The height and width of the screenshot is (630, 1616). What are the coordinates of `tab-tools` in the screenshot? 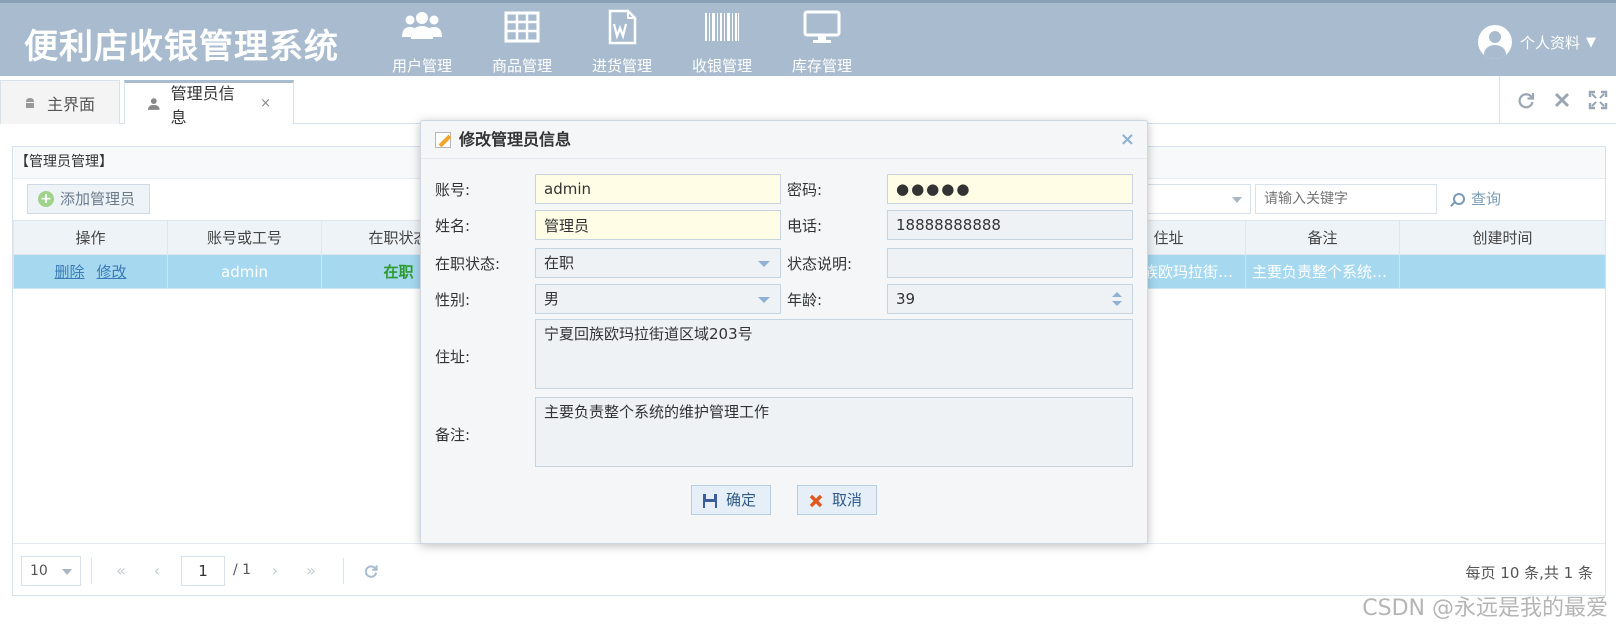 It's located at (1557, 100).